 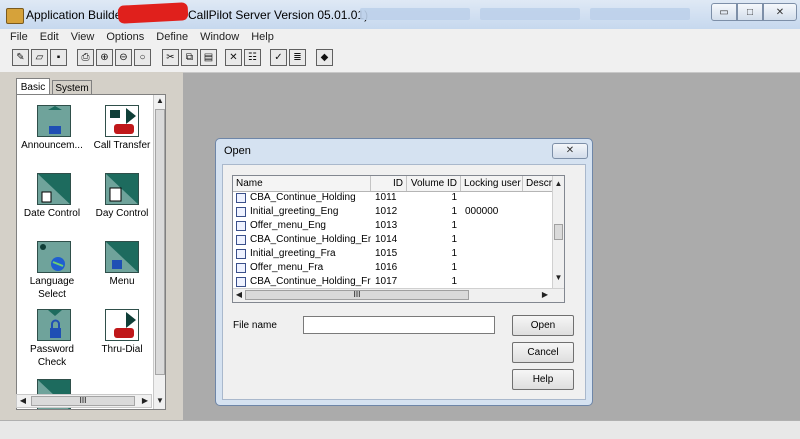 What do you see at coordinates (530, 14) in the screenshot?
I see `taskbar-ghost` at bounding box center [530, 14].